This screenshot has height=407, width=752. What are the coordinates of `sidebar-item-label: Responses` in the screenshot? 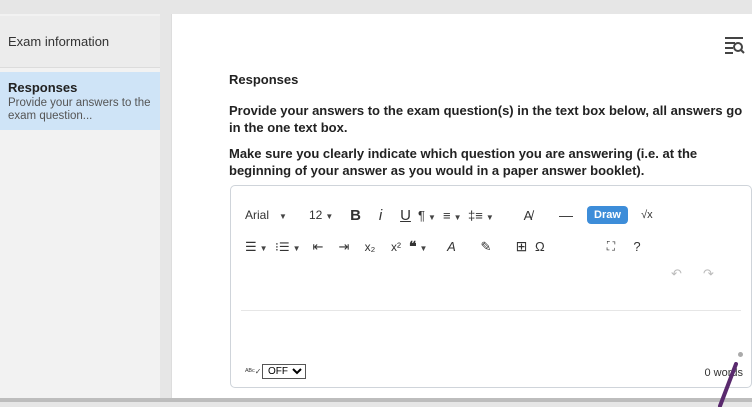 It's located at (43, 87).